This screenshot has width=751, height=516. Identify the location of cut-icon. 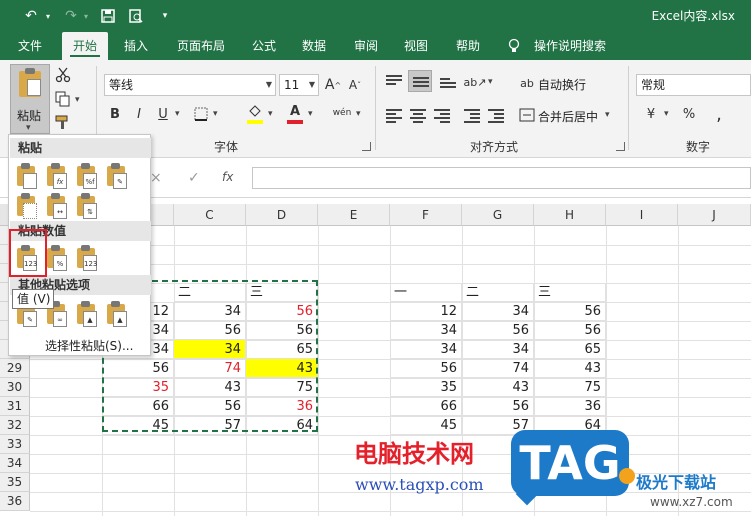
(63, 75).